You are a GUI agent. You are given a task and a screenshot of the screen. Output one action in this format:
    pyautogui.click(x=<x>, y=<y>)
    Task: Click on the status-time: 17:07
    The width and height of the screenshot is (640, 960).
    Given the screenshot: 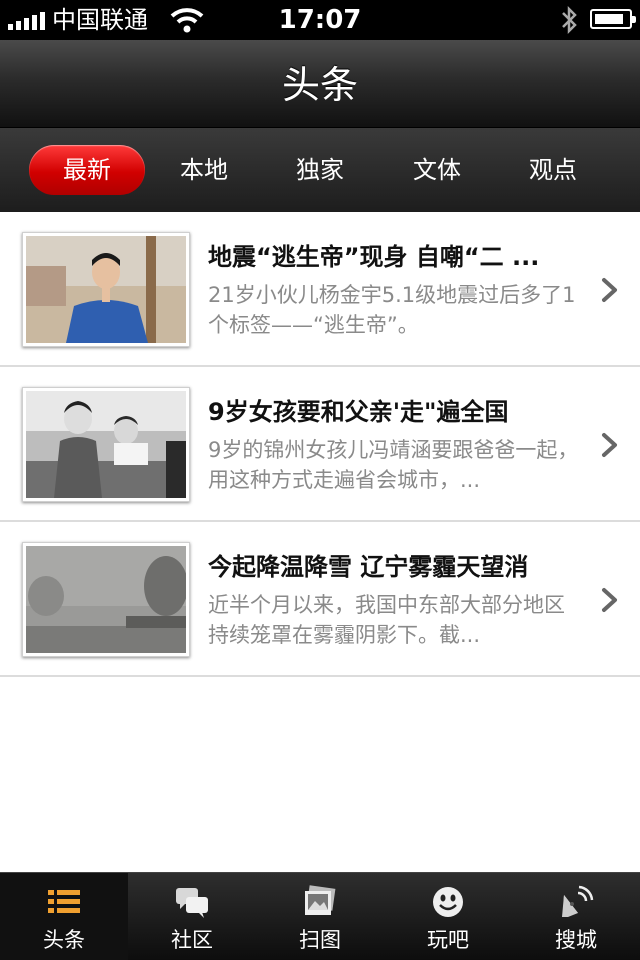 What is the action you would take?
    pyautogui.click(x=320, y=20)
    